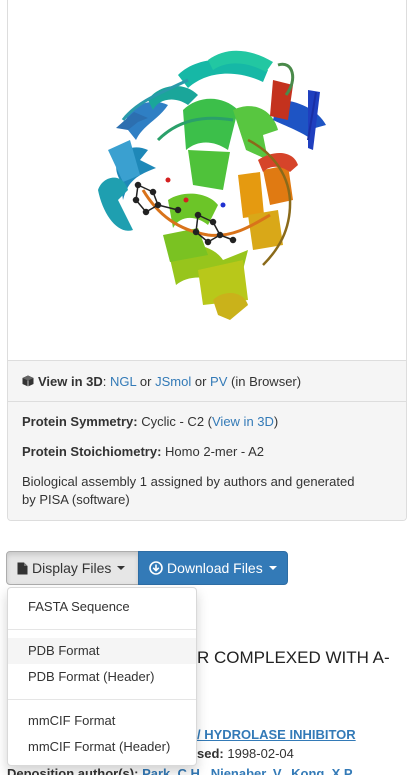 The width and height of the screenshot is (418, 775). I want to click on dropdown-item-fasta: FASTA Sequence, so click(102, 607).